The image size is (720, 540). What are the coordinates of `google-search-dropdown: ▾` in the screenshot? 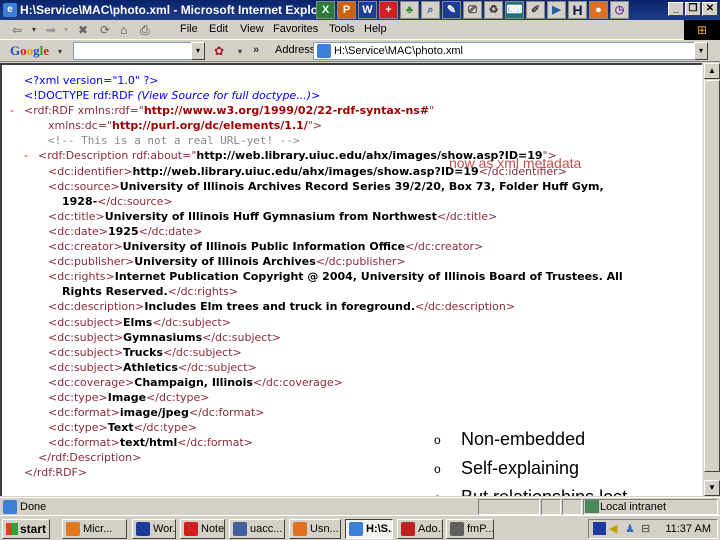 It's located at (198, 51).